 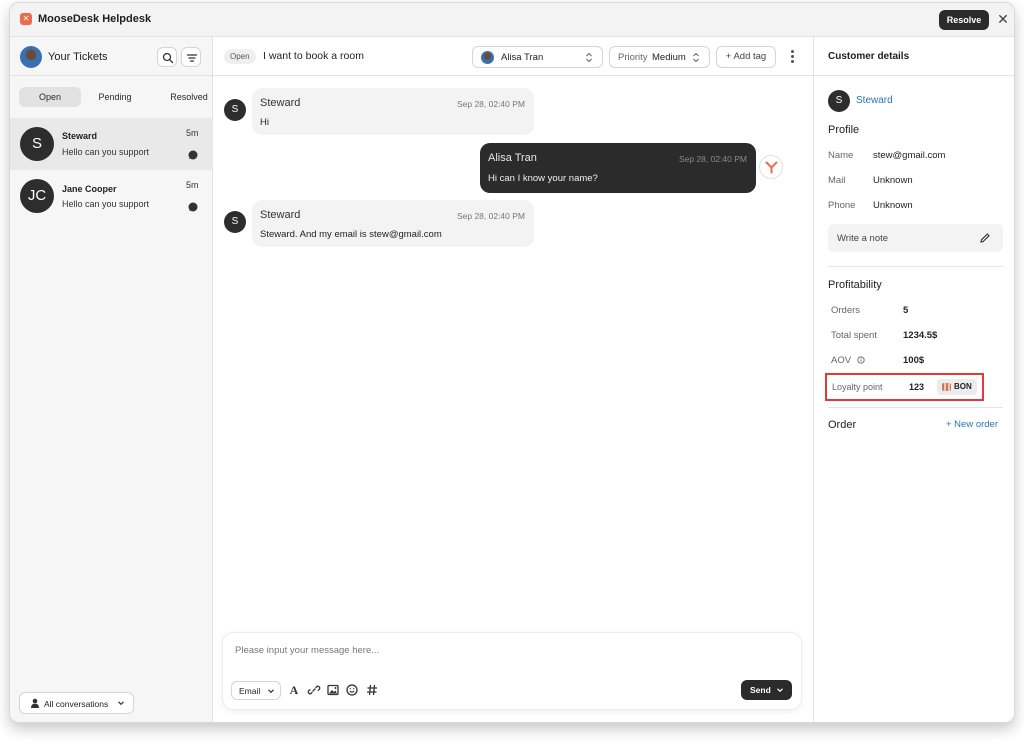 What do you see at coordinates (543, 178) in the screenshot?
I see `message-text: Hi can I know your name?` at bounding box center [543, 178].